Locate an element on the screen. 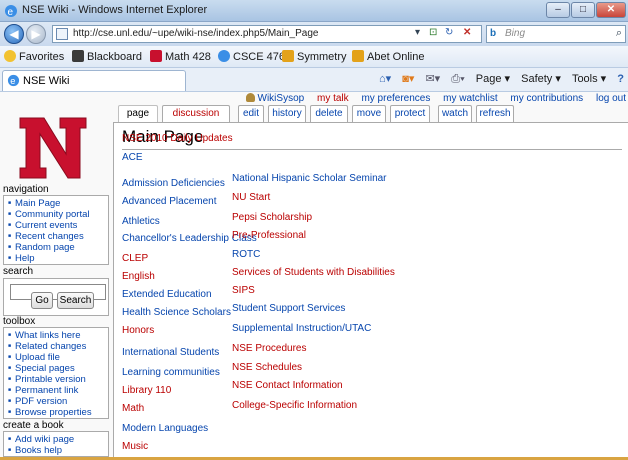 The image size is (628, 460). back-button: ◀ is located at coordinates (14, 34).